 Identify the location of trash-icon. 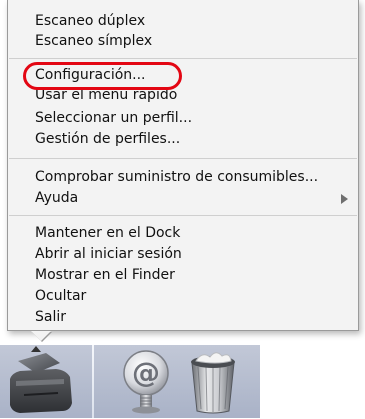
(213, 382).